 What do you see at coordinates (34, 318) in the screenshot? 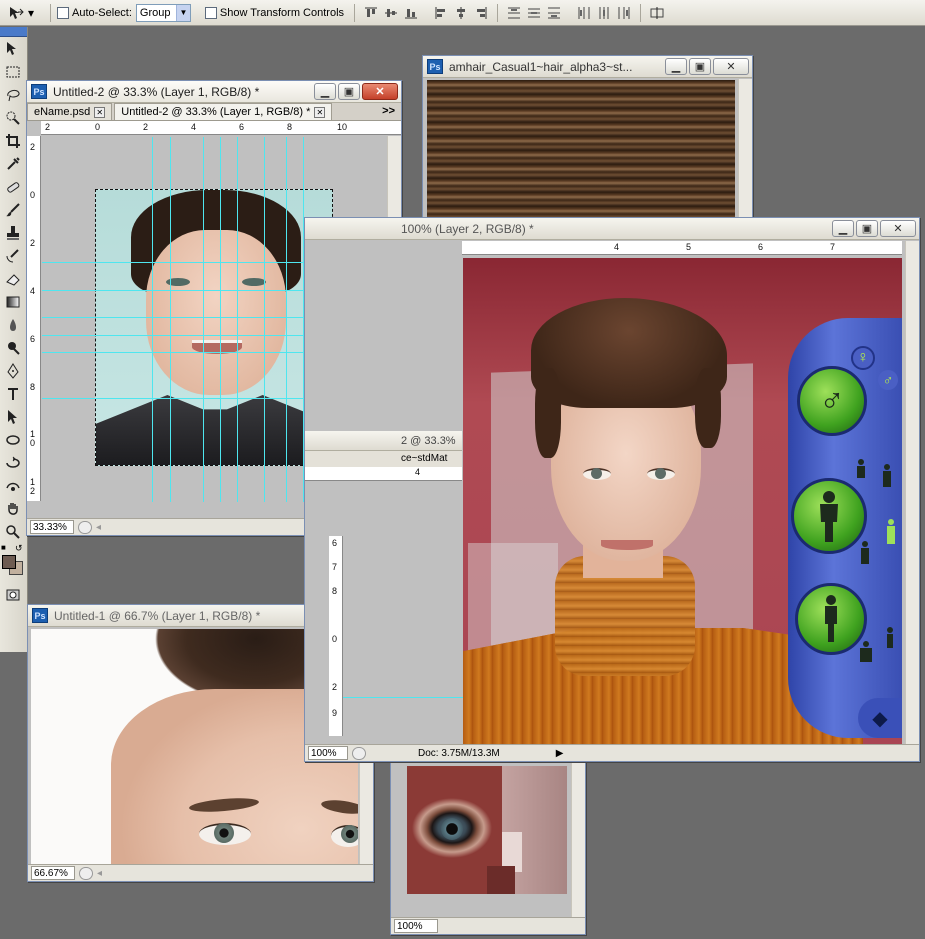
I see `vertical-ruler: 2 0 2 4 6 8 1 0 1 2` at bounding box center [34, 318].